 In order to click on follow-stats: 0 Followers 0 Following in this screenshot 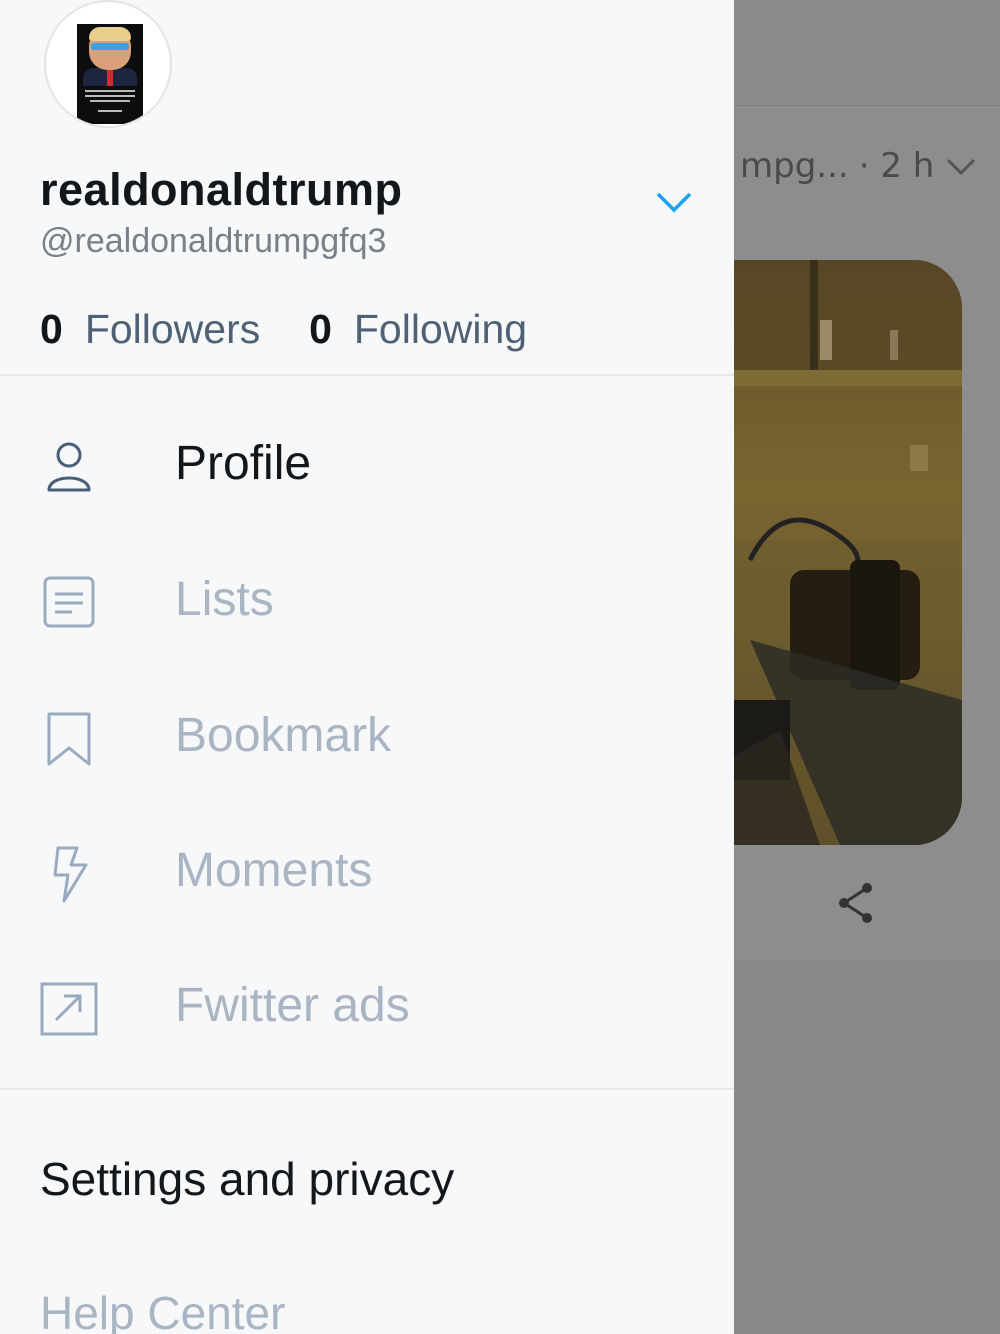, I will do `click(283, 329)`.